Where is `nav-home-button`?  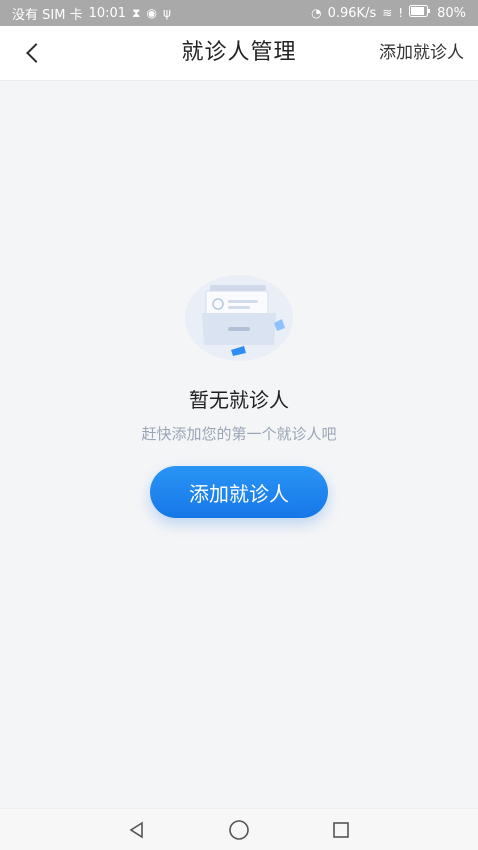
nav-home-button is located at coordinates (239, 830).